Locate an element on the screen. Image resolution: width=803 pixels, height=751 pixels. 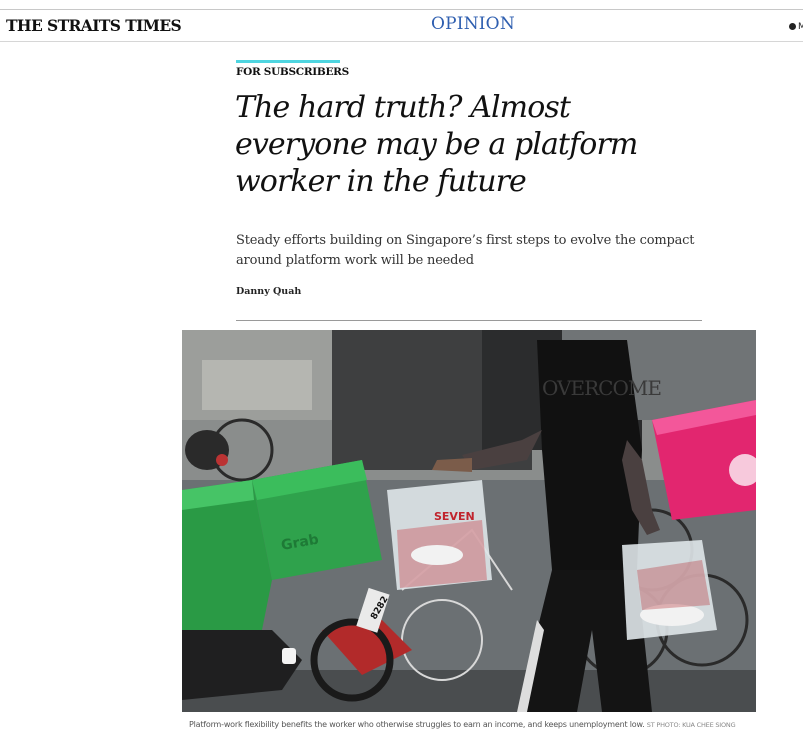
section-title: OPINION is located at coordinates (473, 24).